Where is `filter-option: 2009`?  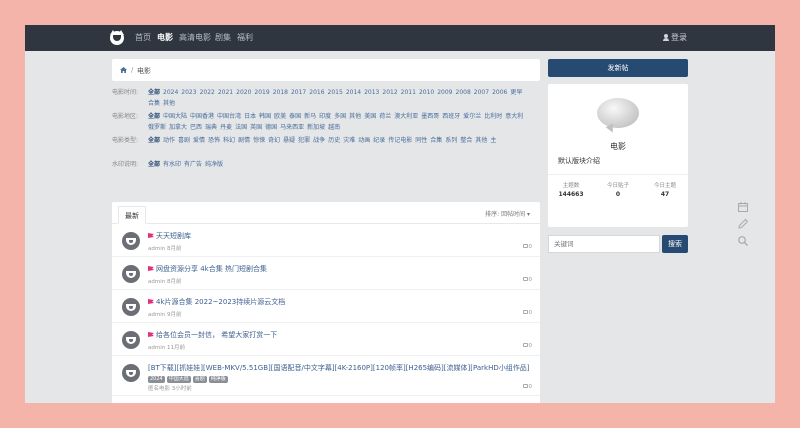 filter-option: 2009 is located at coordinates (444, 92).